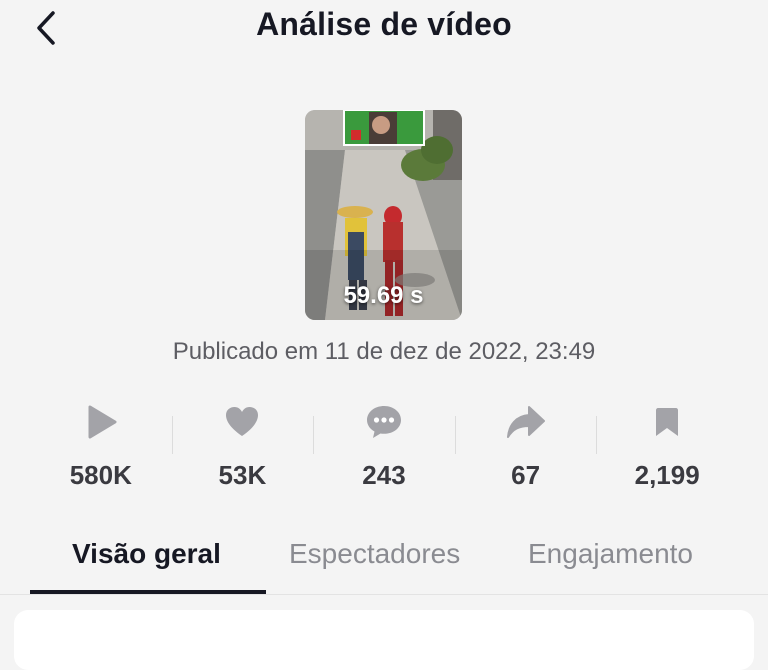 This screenshot has width=768, height=670. I want to click on tab-engagement: Engajamento, so click(610, 554).